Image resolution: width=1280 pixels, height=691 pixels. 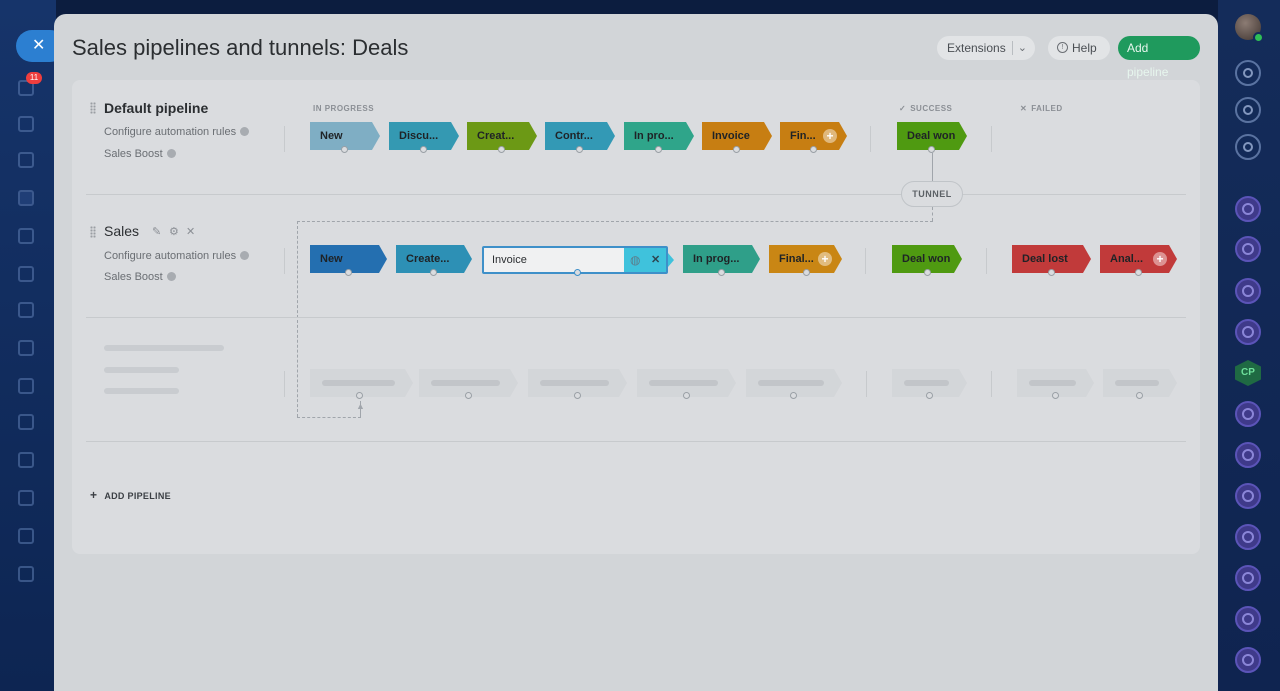 What do you see at coordinates (26, 310) in the screenshot?
I see `sites-icon` at bounding box center [26, 310].